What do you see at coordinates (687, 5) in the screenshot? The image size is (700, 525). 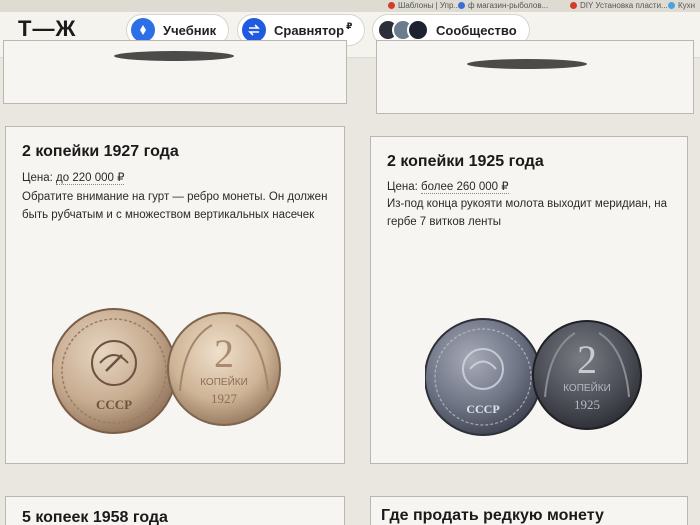 I see `bookmark-label: Кухн` at bounding box center [687, 5].